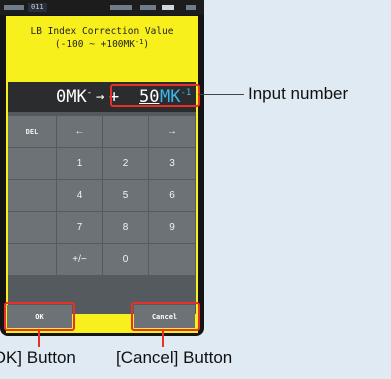 Image resolution: width=391 pixels, height=379 pixels. What do you see at coordinates (155, 95) in the screenshot?
I see `input-number-highlight` at bounding box center [155, 95].